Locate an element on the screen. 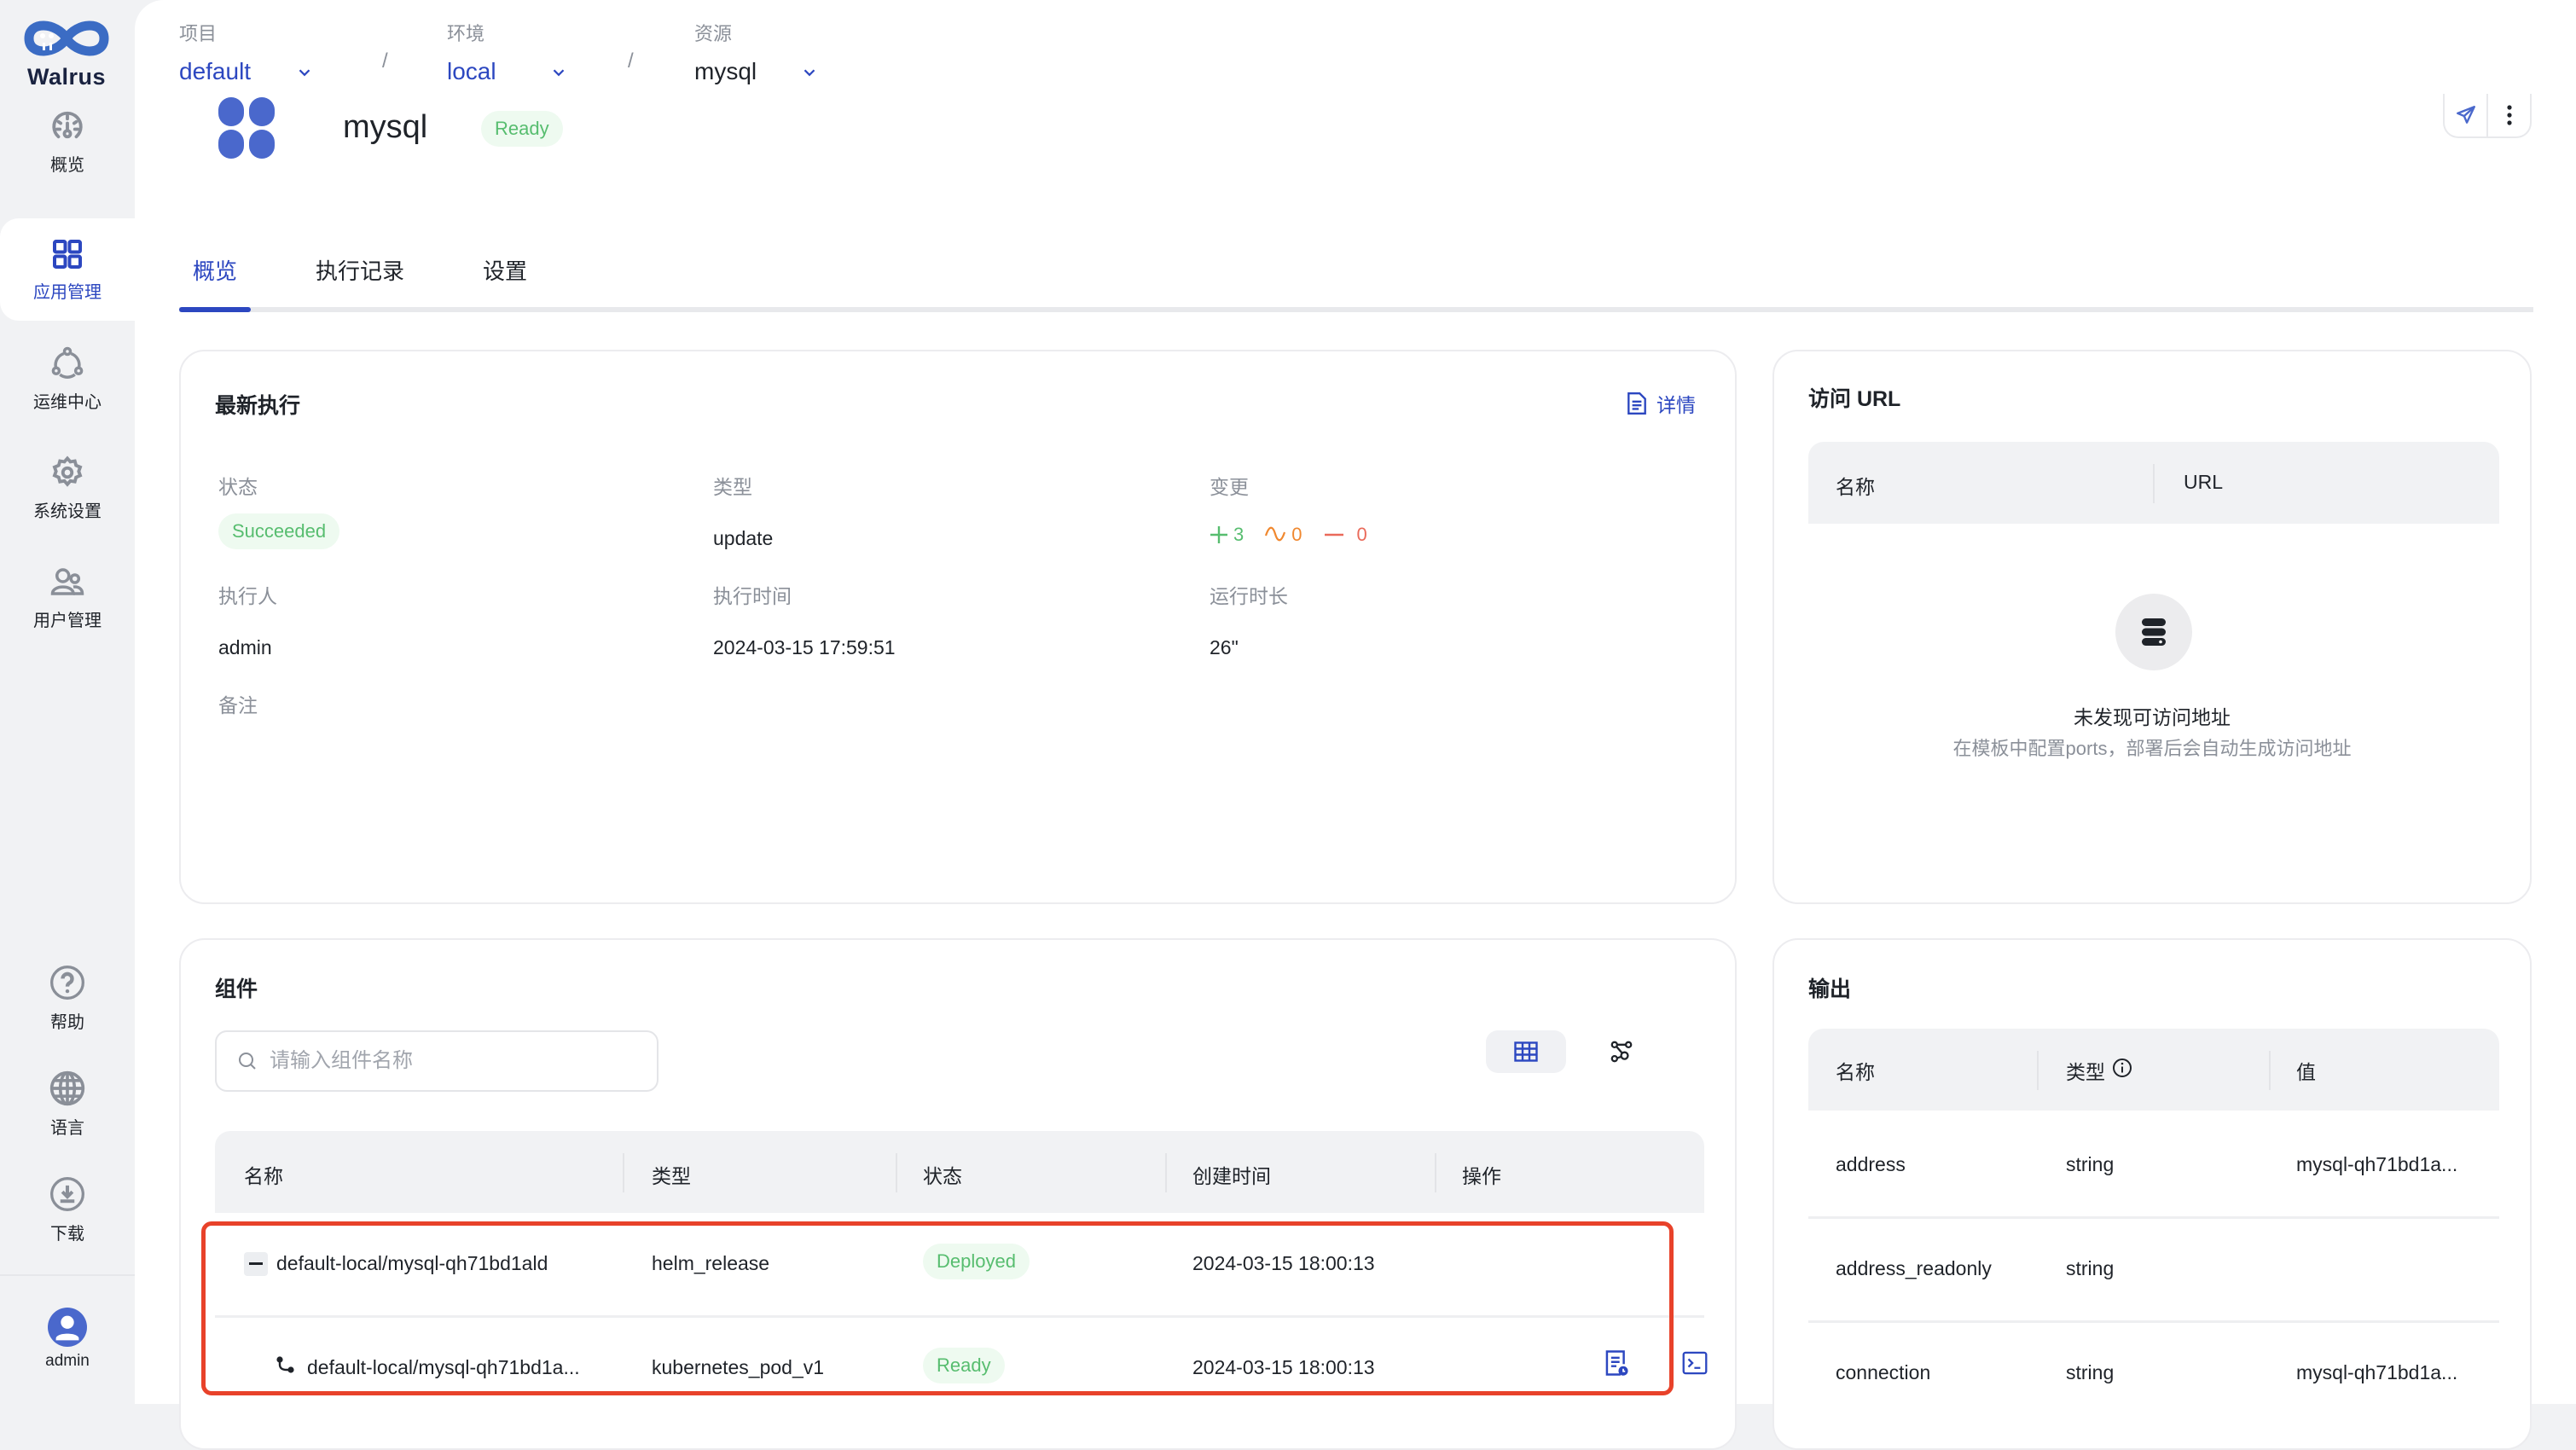 The height and width of the screenshot is (1450, 2576). executor-value: admin is located at coordinates (245, 647).